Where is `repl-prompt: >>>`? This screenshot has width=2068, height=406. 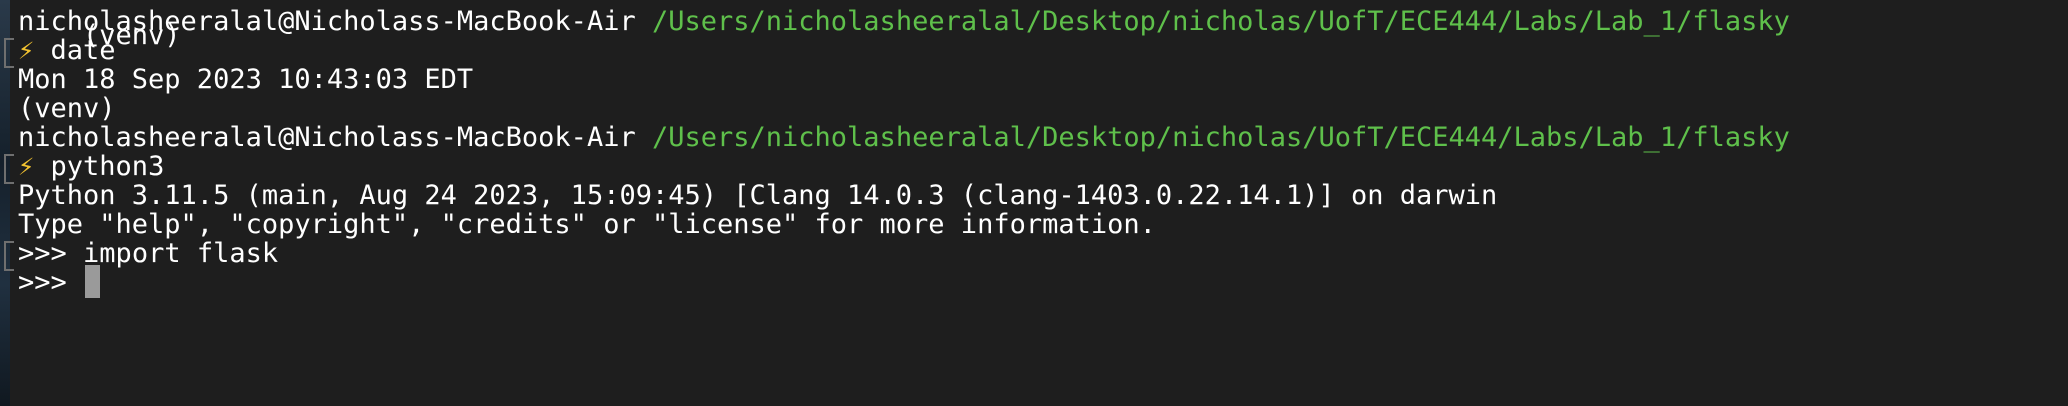
repl-prompt: >>> is located at coordinates (42, 282).